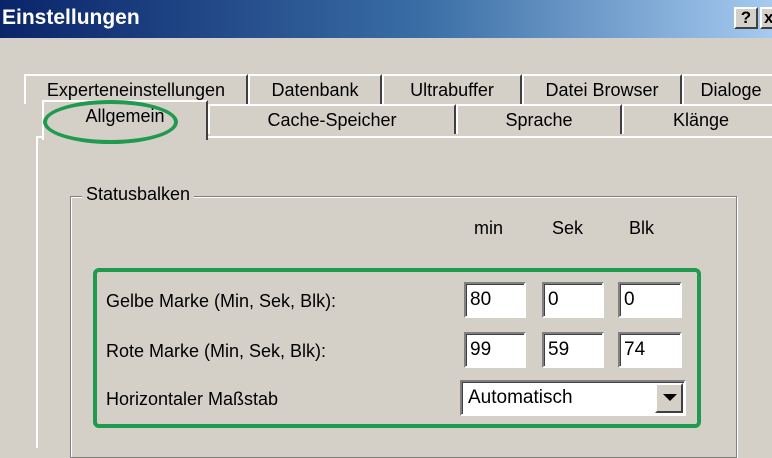 The width and height of the screenshot is (772, 458). I want to click on tab-allgemein: Allgemein, so click(125, 120).